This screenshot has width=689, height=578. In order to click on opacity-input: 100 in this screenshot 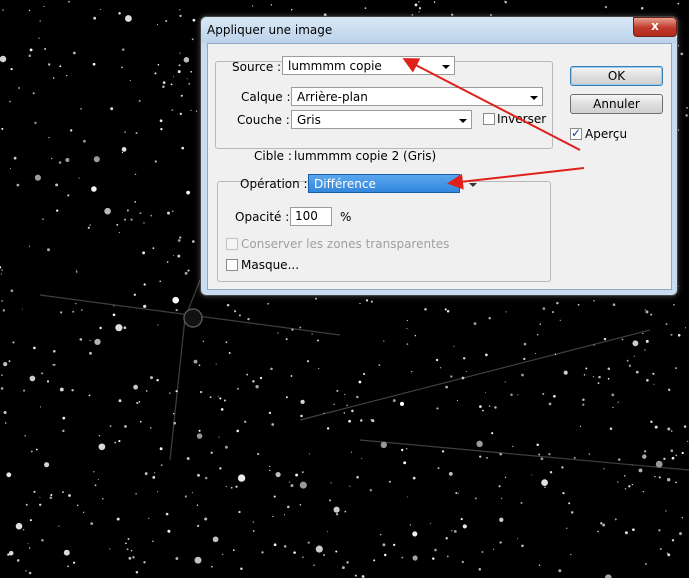, I will do `click(311, 216)`.